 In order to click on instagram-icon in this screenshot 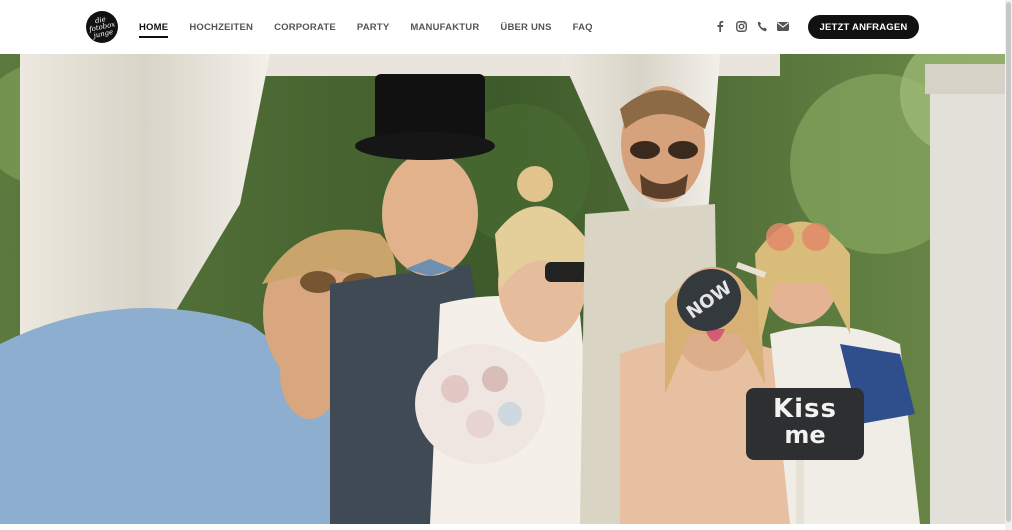, I will do `click(741, 26)`.